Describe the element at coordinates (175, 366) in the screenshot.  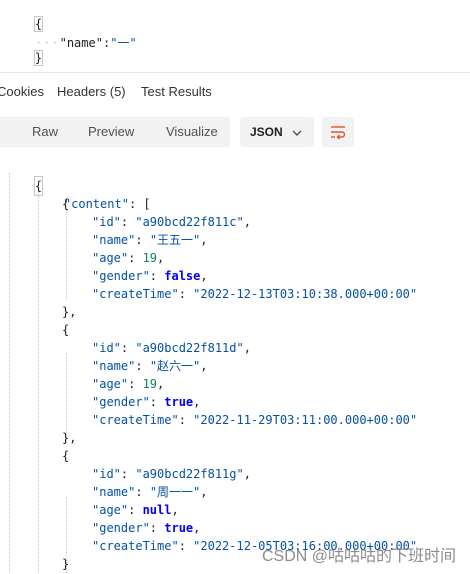
I see `field-value: "赵六一"` at that location.